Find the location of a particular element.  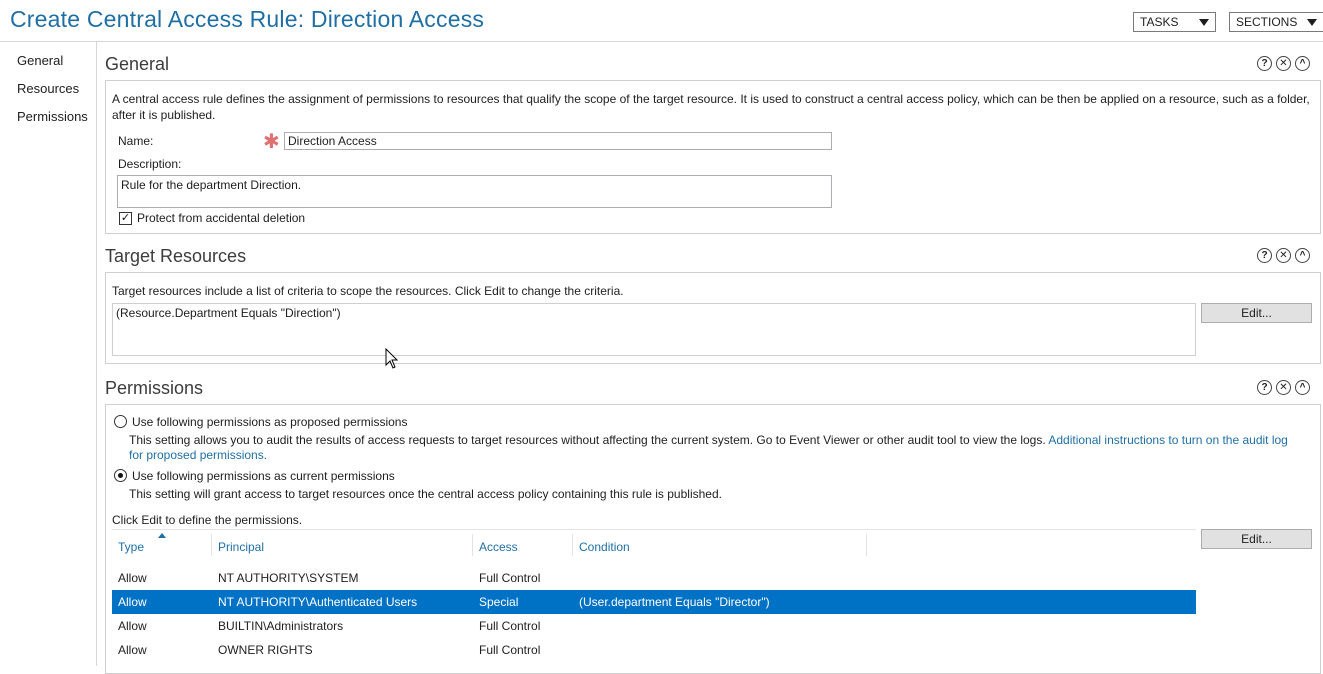

name-label: Name: is located at coordinates (136, 141).